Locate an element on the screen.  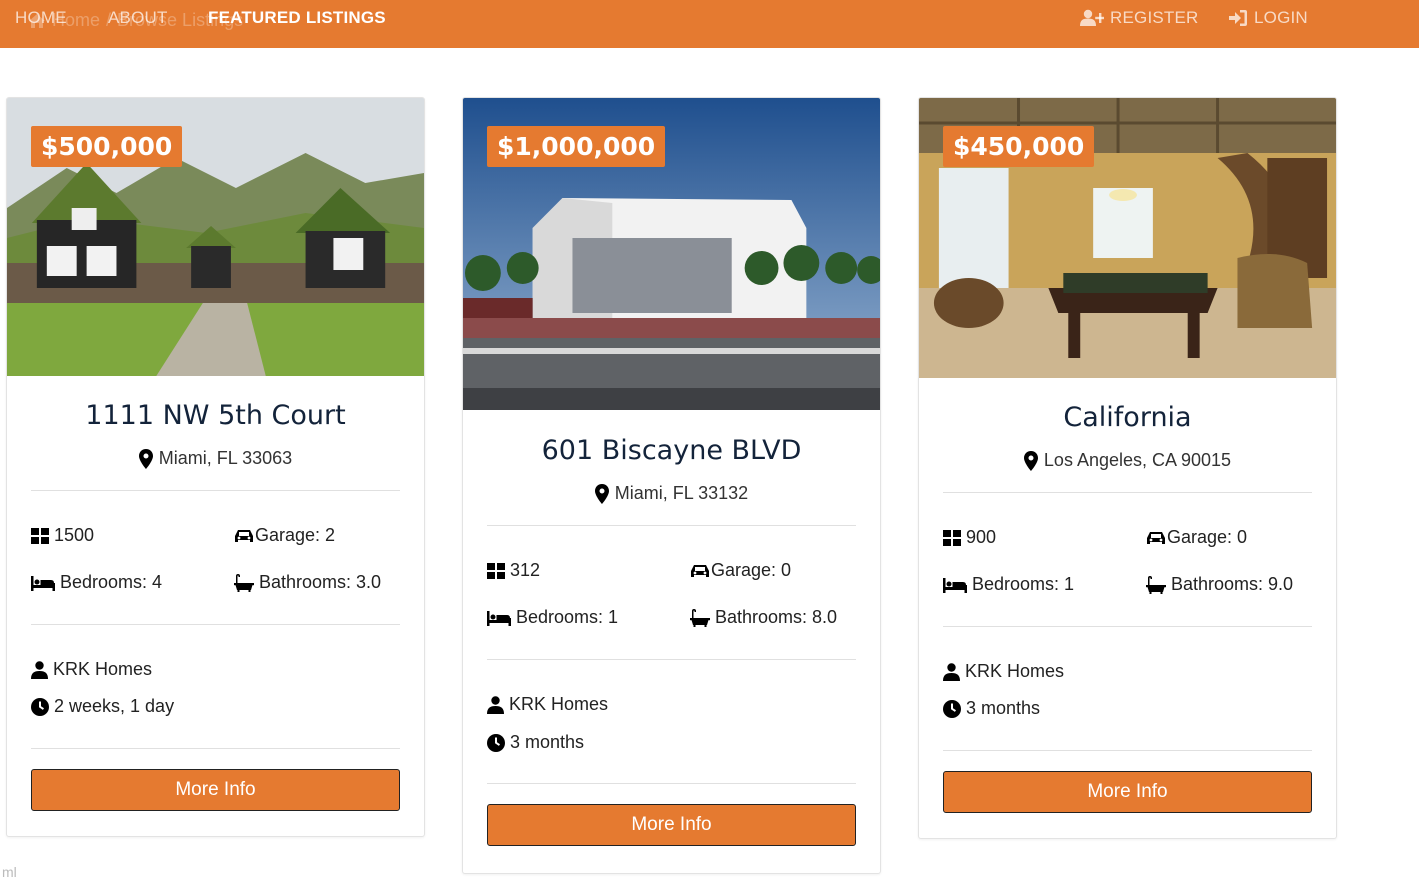
sqft-text: 1500 is located at coordinates (74, 535).